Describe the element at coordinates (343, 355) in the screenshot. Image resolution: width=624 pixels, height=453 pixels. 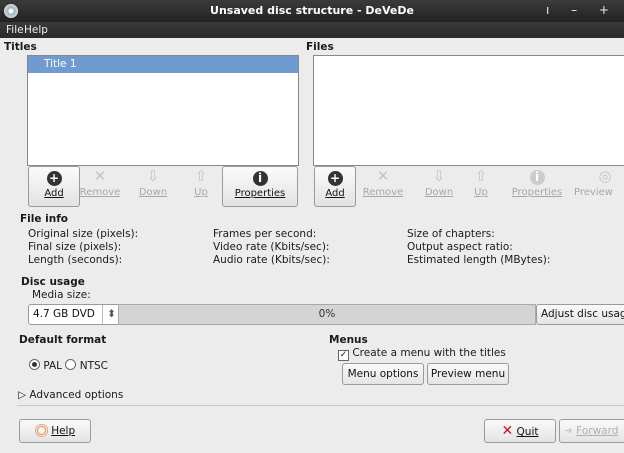
I see `create-menu-checkbox: ✓` at that location.